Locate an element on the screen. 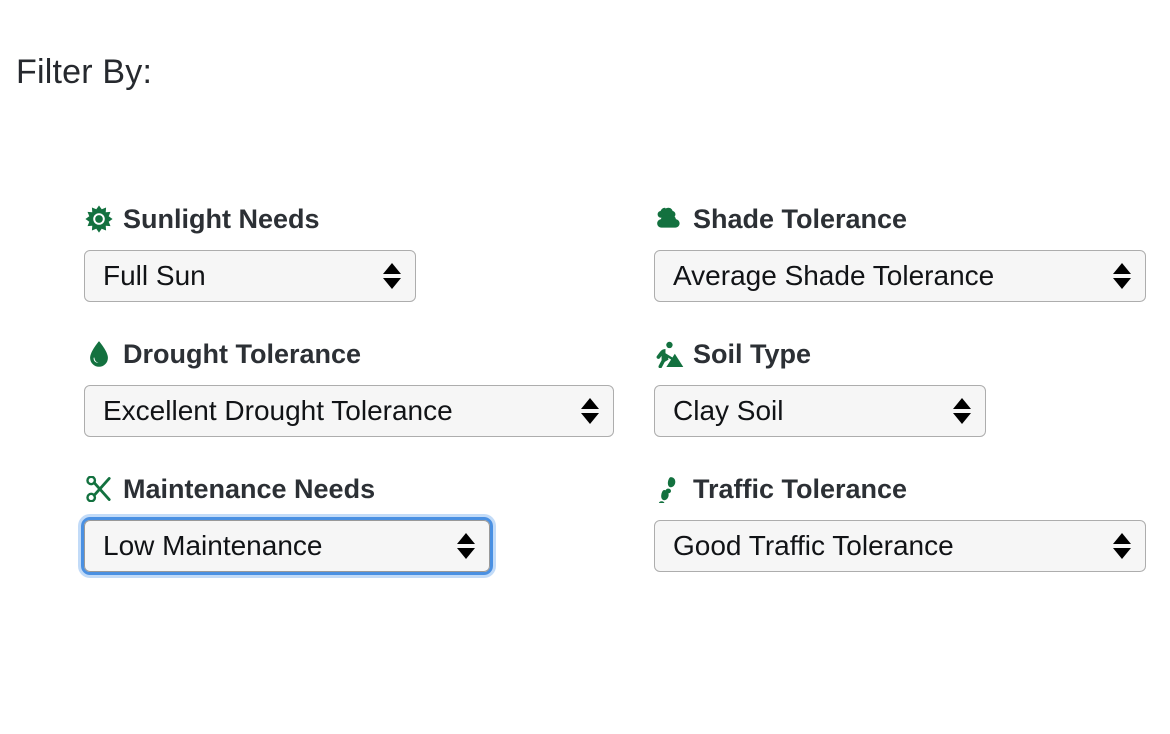 The height and width of the screenshot is (734, 1170). filter-group-traffic-tolerance: Traffic Tolerance Good Traffic Tolerance is located at coordinates (909, 523).